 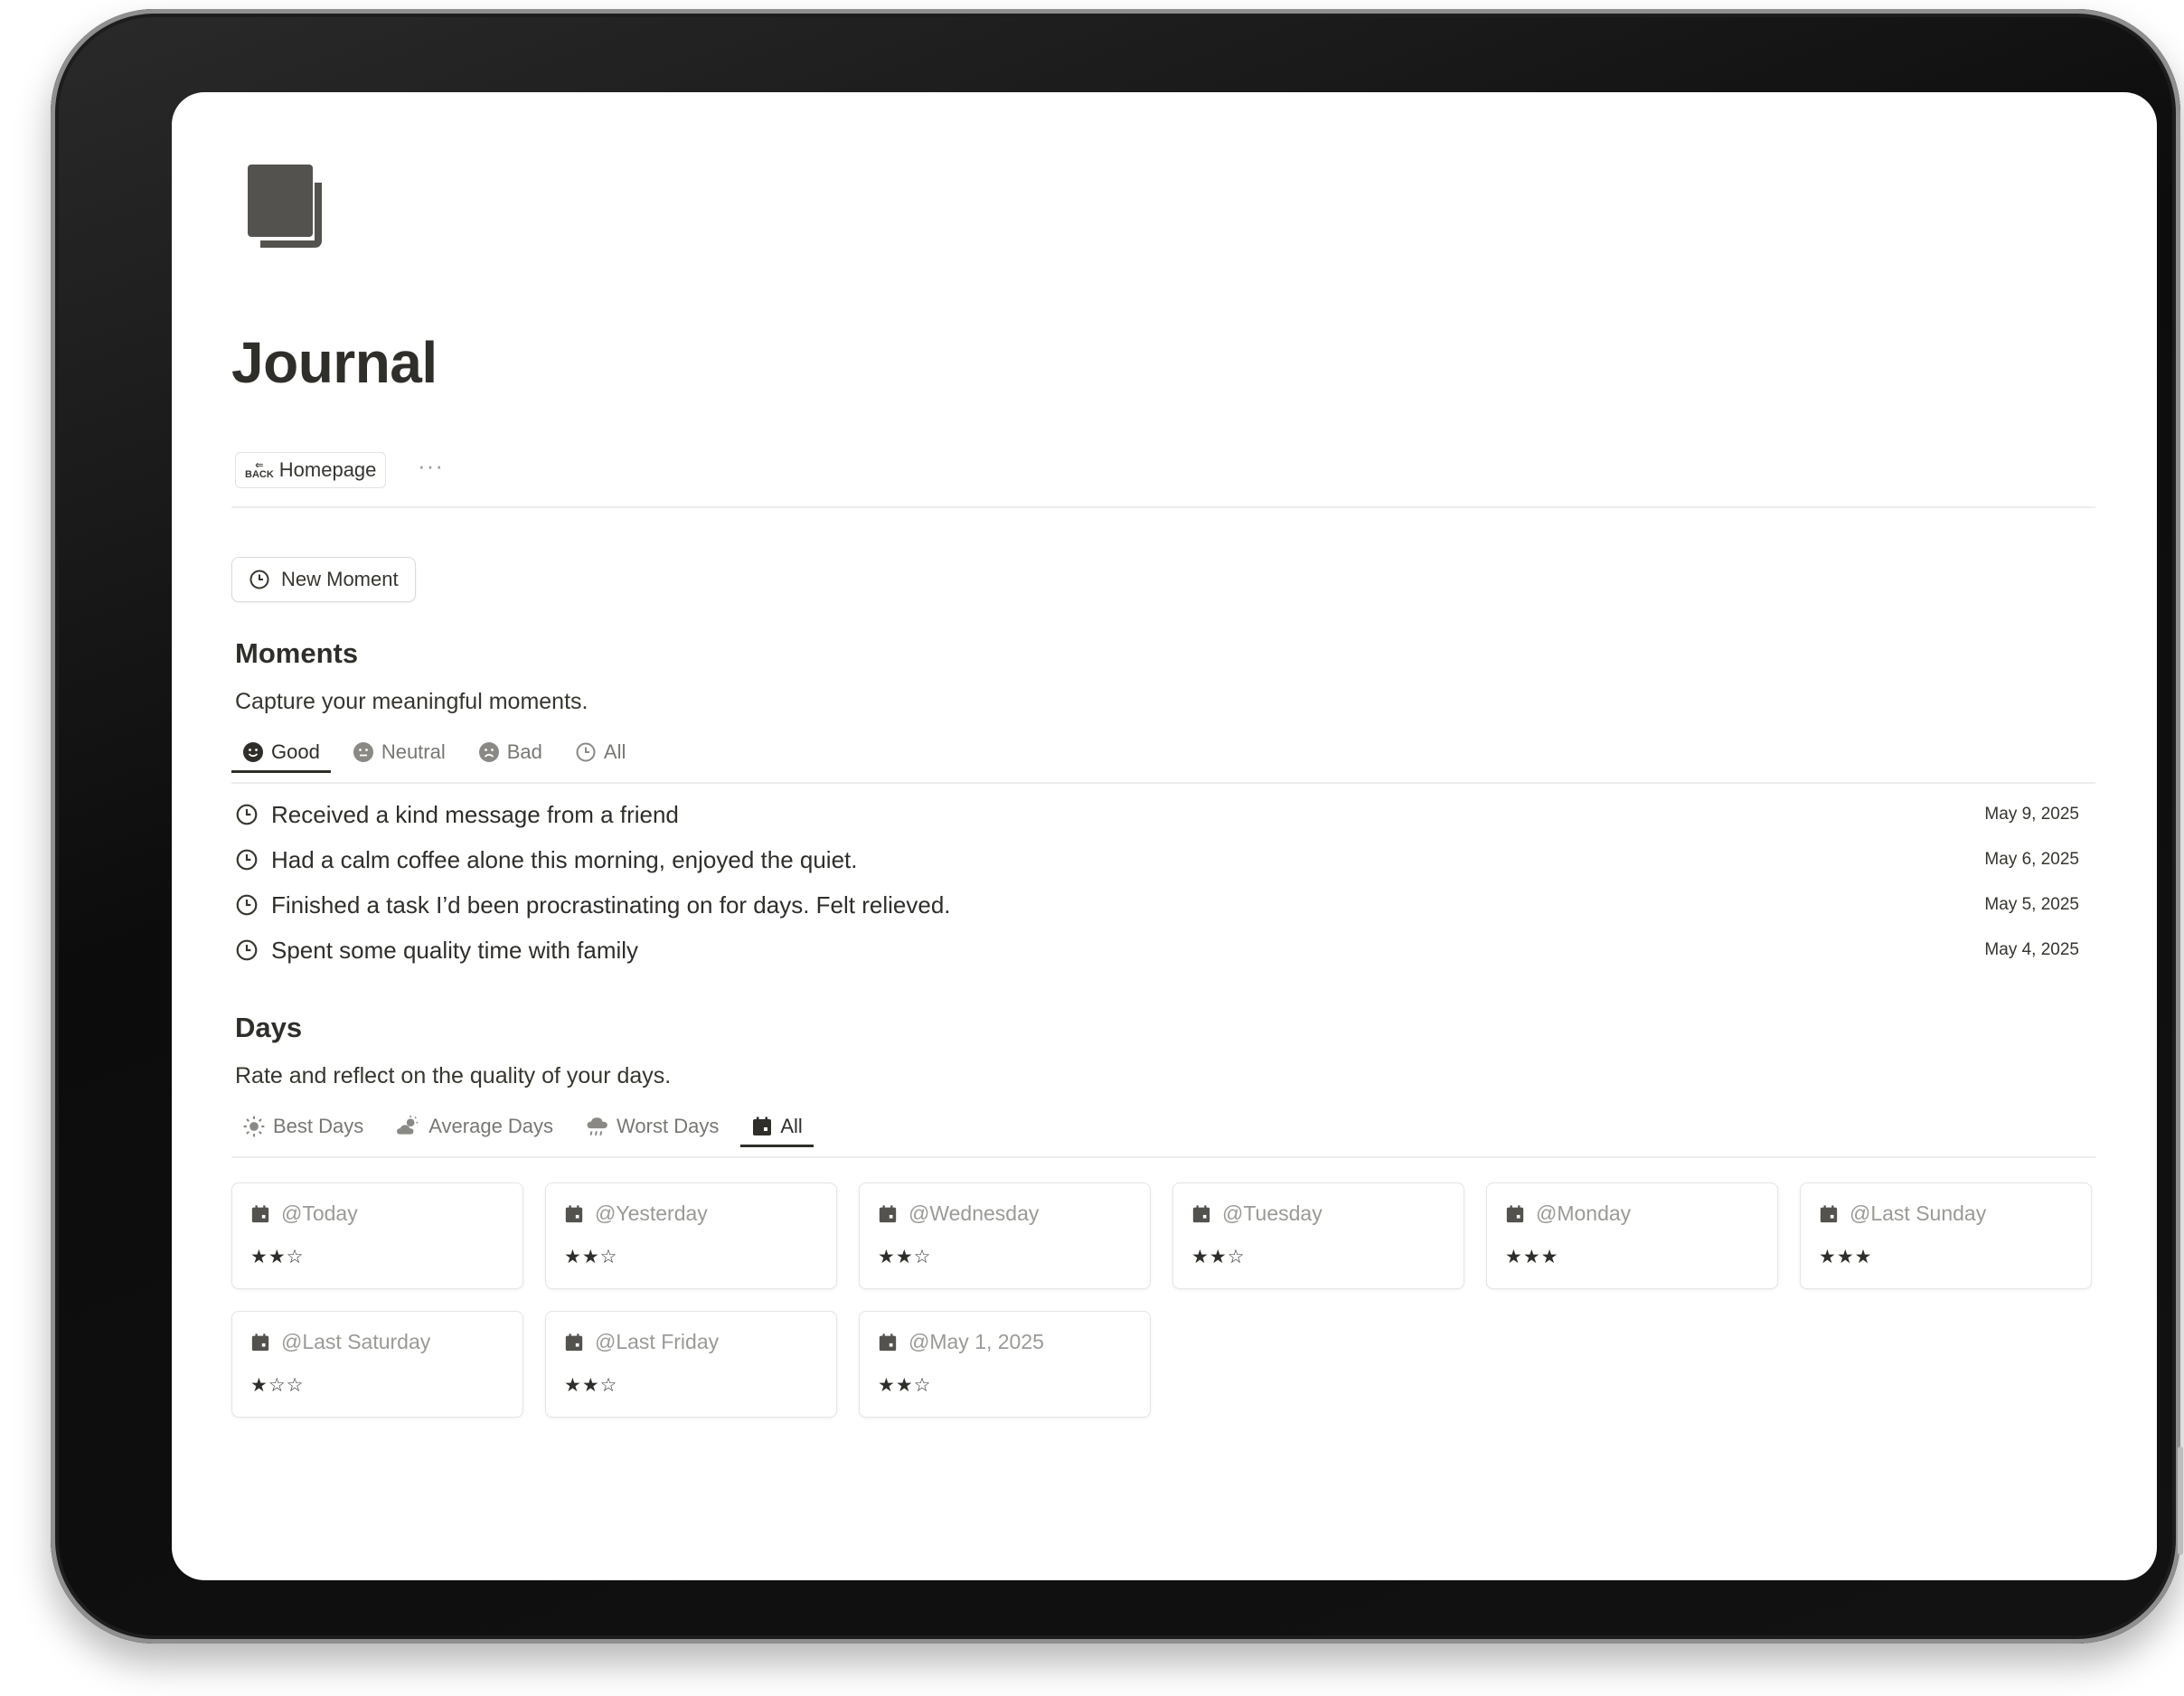 What do you see at coordinates (1584, 1213) in the screenshot?
I see `day-title: @Monday` at bounding box center [1584, 1213].